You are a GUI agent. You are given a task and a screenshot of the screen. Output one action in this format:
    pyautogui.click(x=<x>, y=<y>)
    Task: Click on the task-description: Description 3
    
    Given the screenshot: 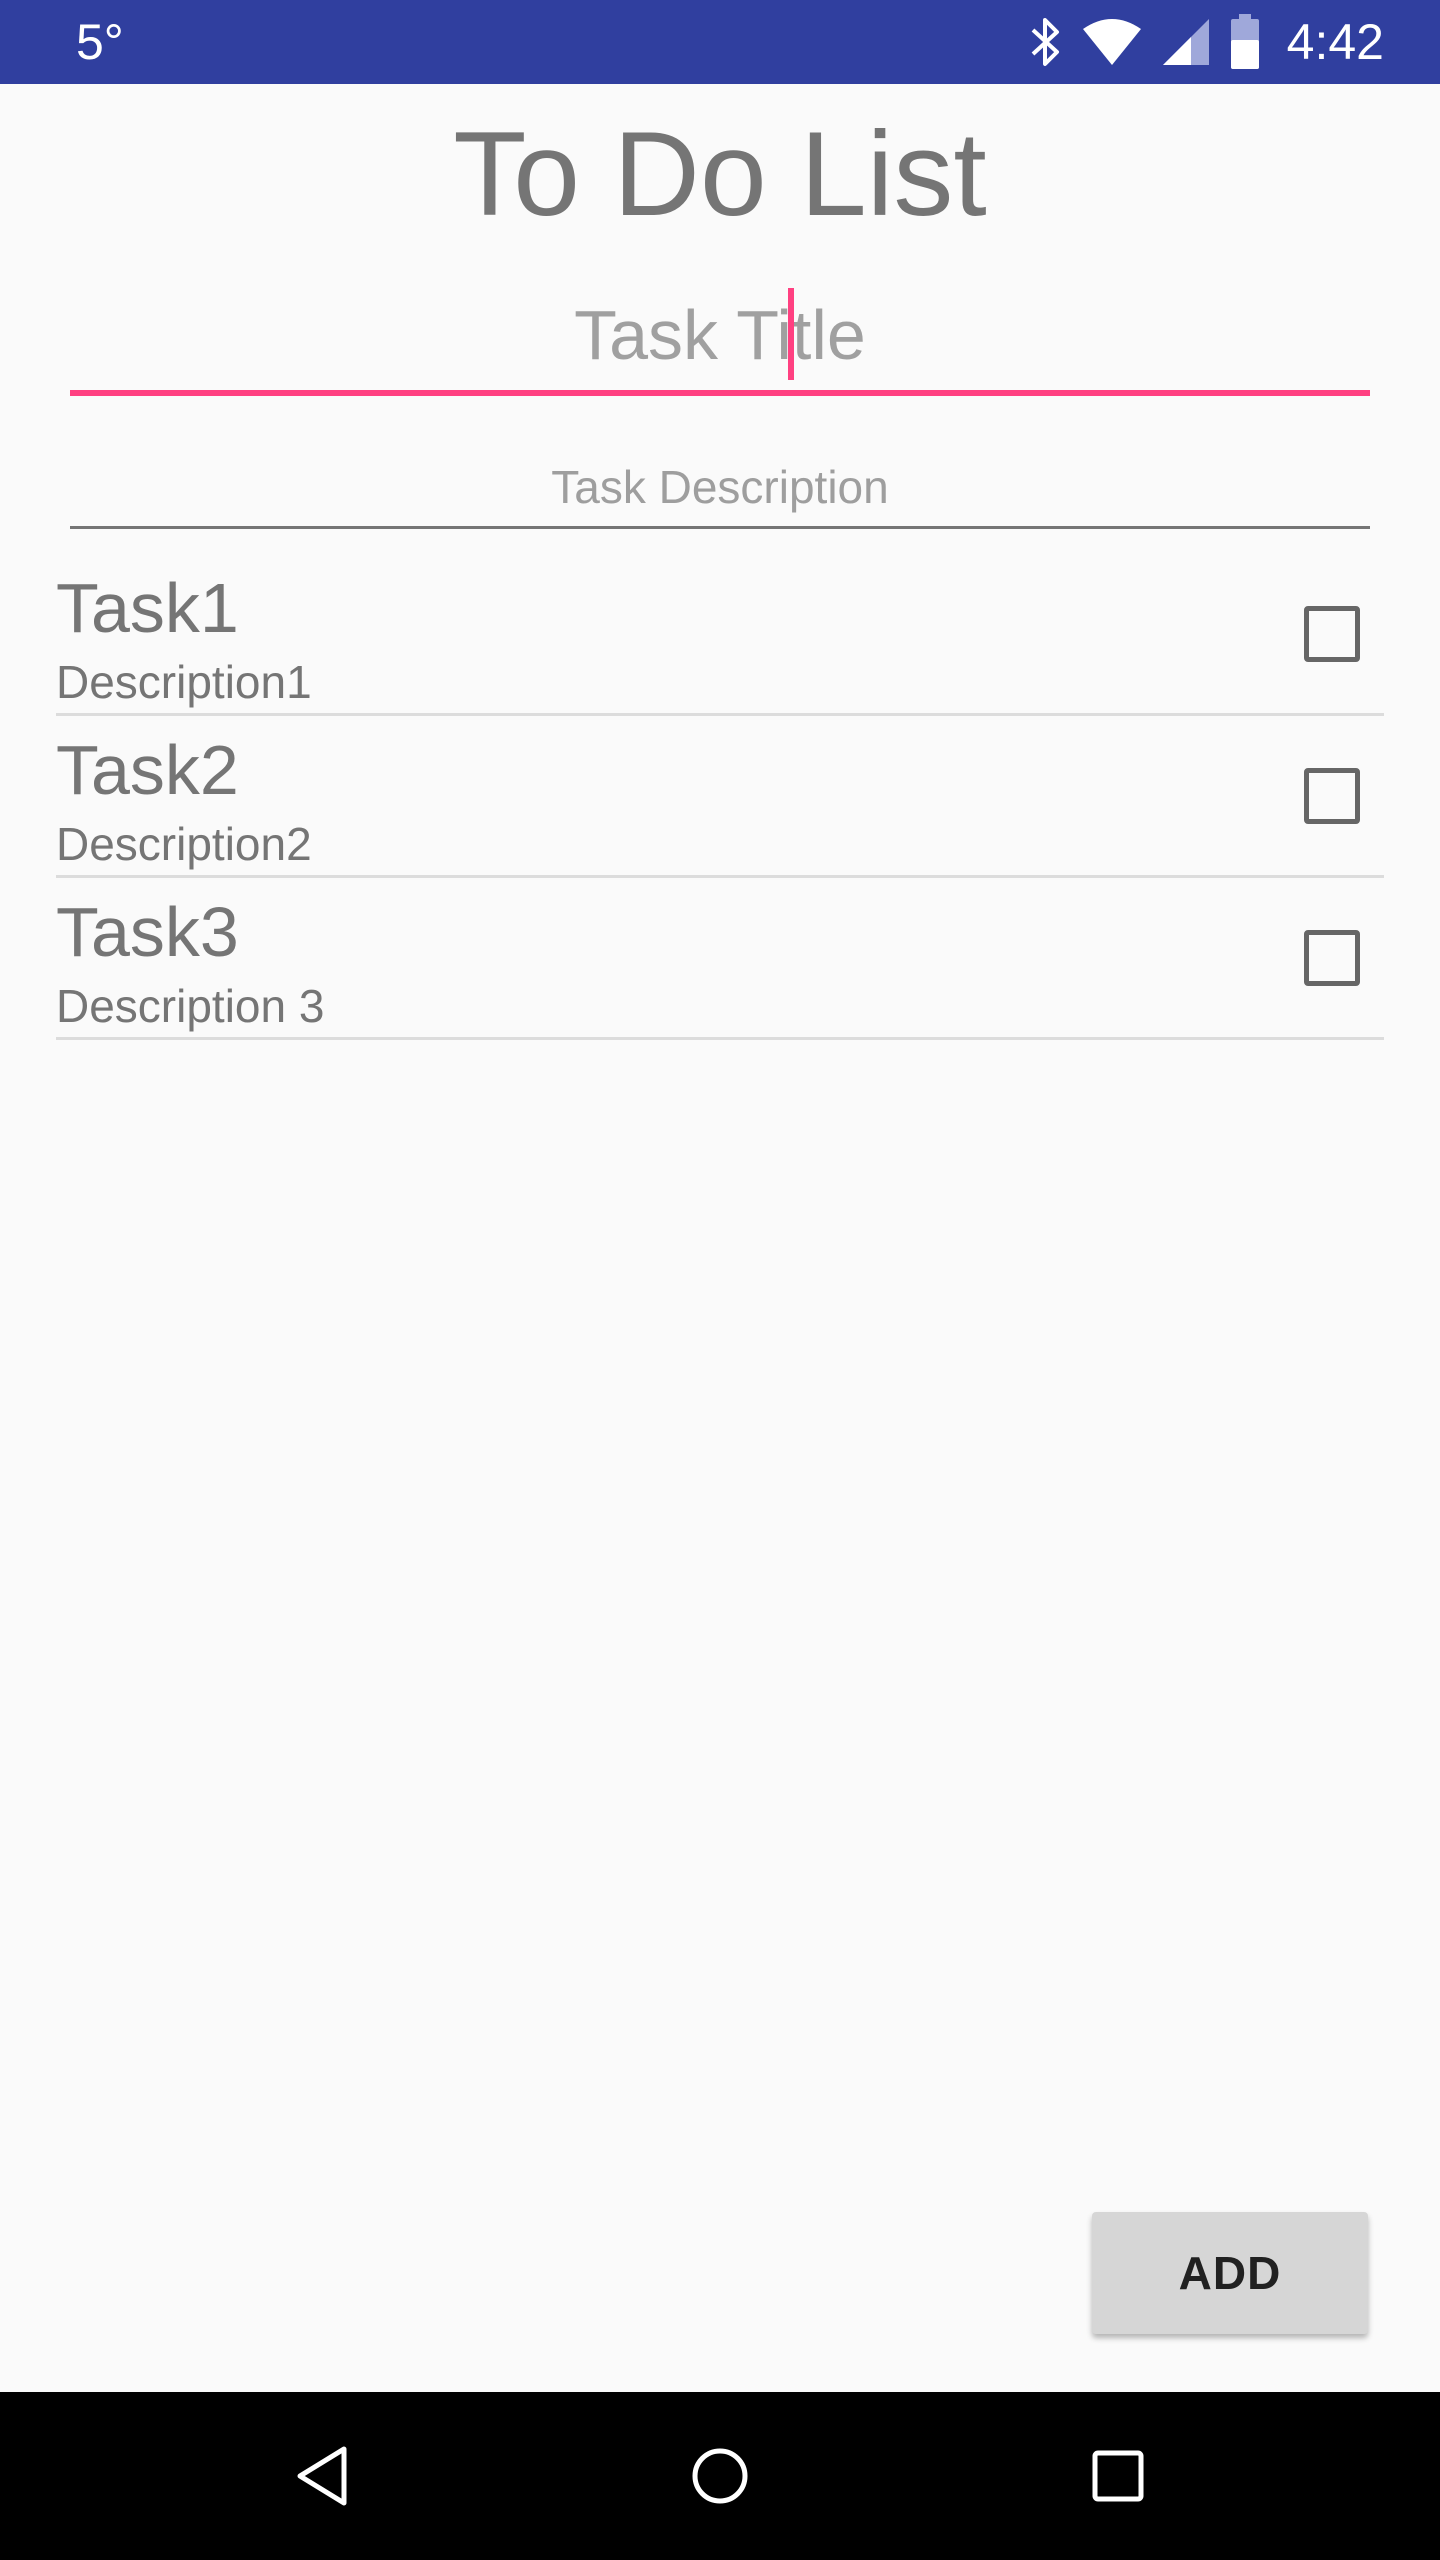 What is the action you would take?
    pyautogui.click(x=190, y=1006)
    